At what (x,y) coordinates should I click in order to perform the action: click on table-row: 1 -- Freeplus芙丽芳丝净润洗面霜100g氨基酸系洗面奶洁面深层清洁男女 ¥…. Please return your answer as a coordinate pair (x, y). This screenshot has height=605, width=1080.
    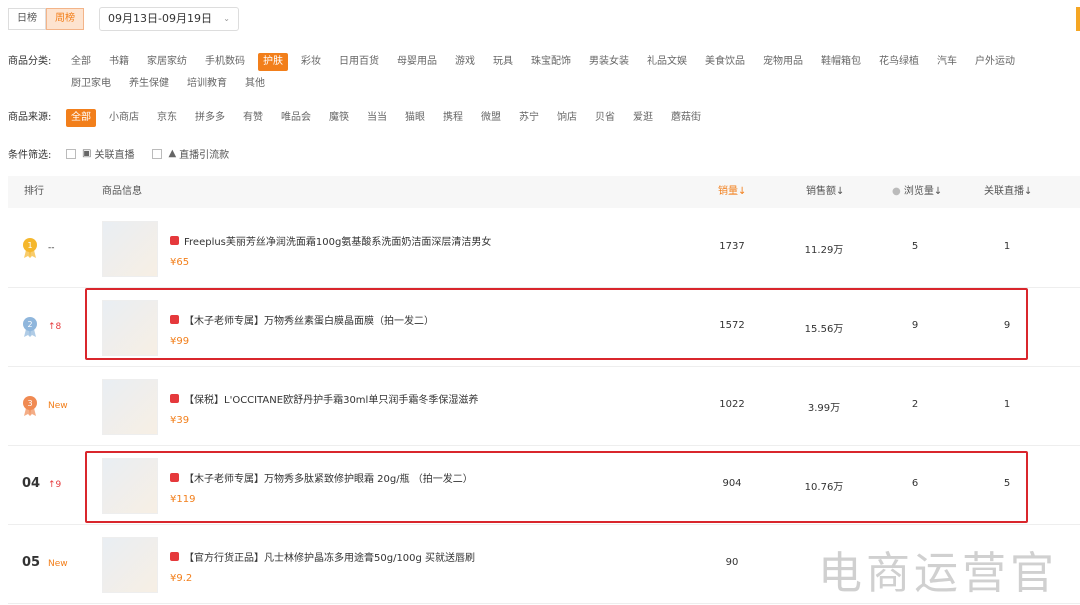
    Looking at the image, I should click on (544, 248).